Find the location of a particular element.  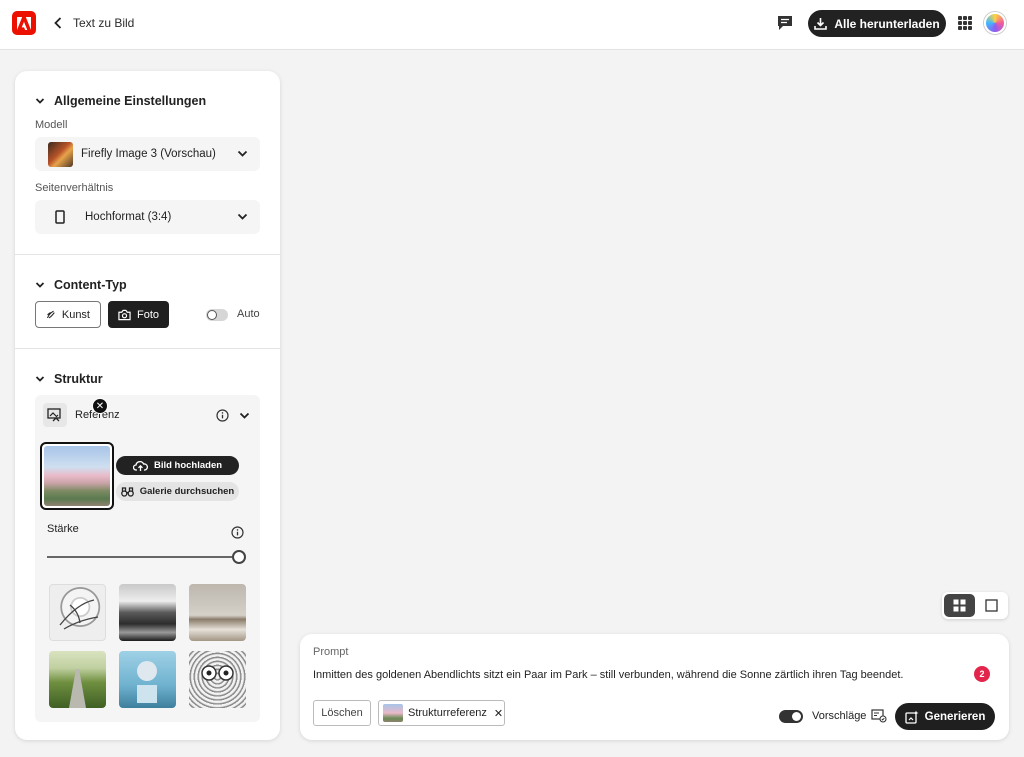

model-thumbnail is located at coordinates (60, 154).